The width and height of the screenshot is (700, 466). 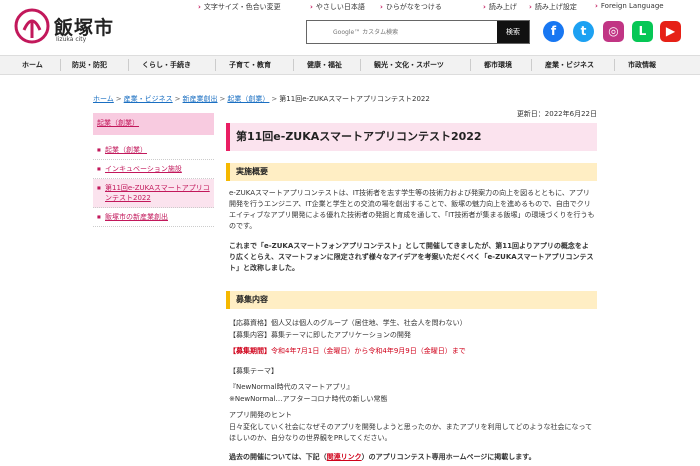 What do you see at coordinates (402, 32) in the screenshot?
I see `search-input` at bounding box center [402, 32].